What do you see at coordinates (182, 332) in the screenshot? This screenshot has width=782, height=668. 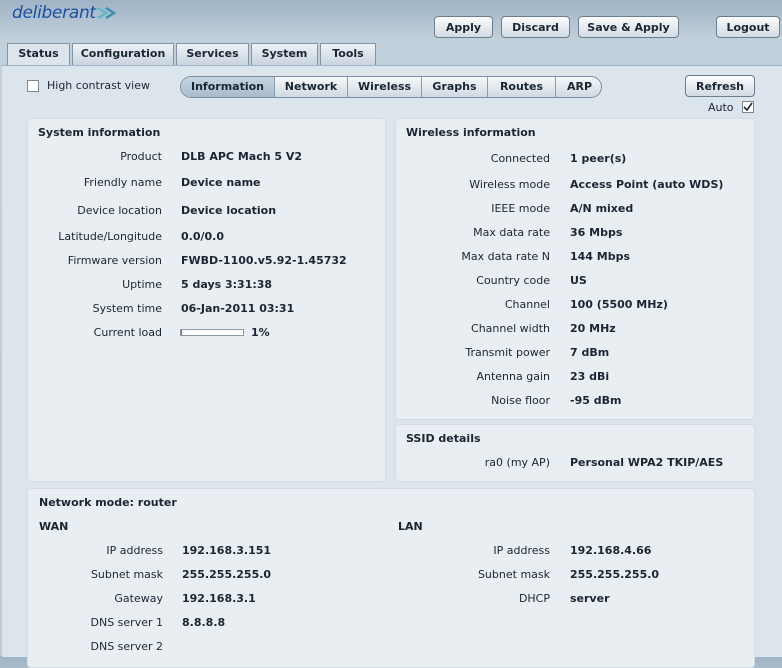 I see `current-load-fill` at bounding box center [182, 332].